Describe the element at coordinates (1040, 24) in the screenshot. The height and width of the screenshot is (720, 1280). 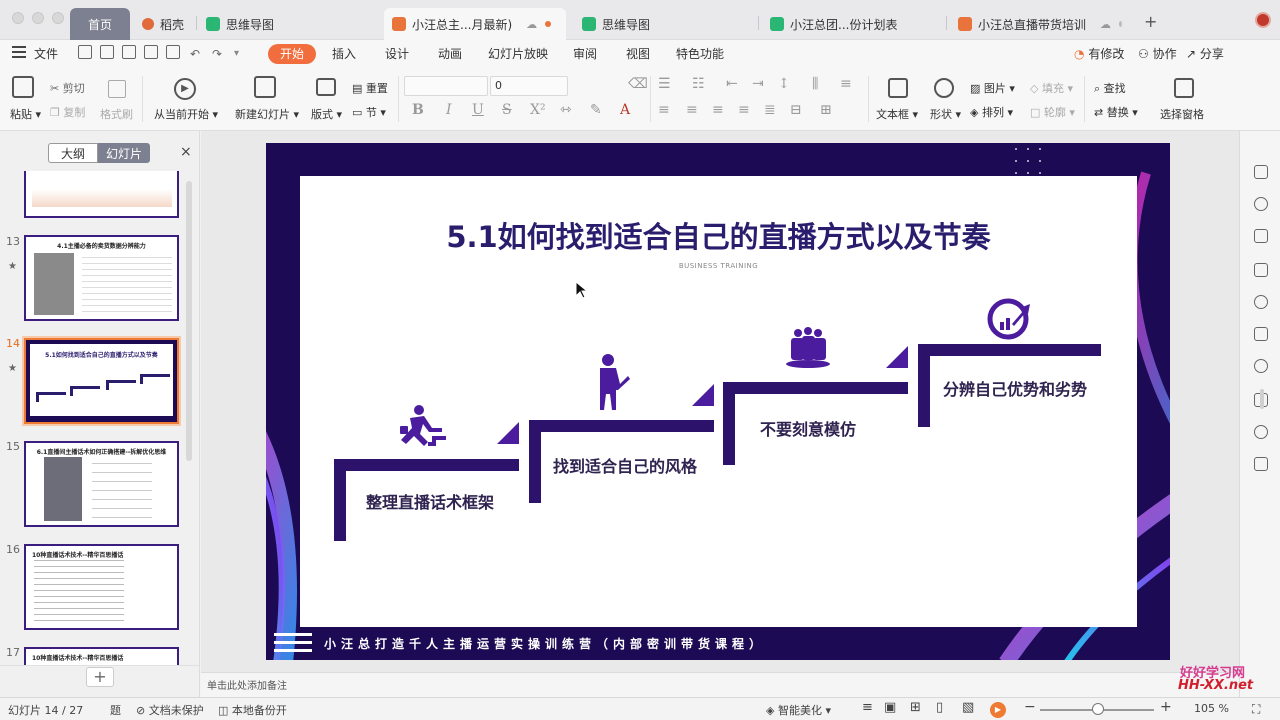
I see `tab-training-ppt: 小汪总直播带货培训 ☁` at that location.